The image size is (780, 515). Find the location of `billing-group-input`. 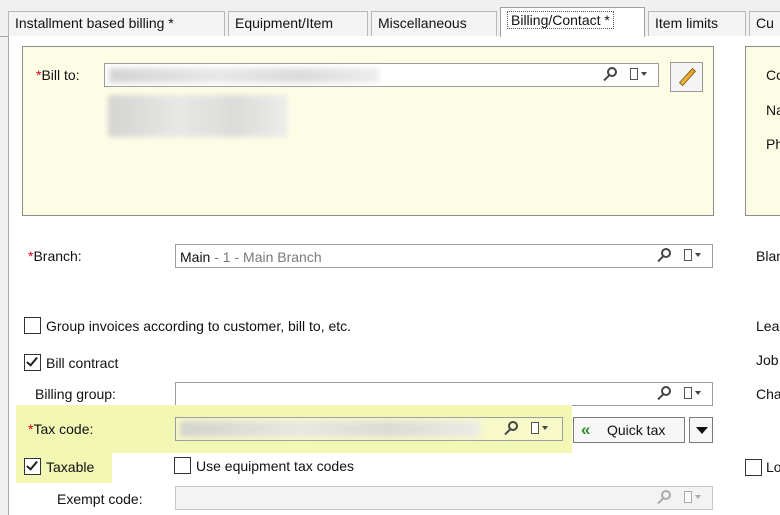

billing-group-input is located at coordinates (444, 394).